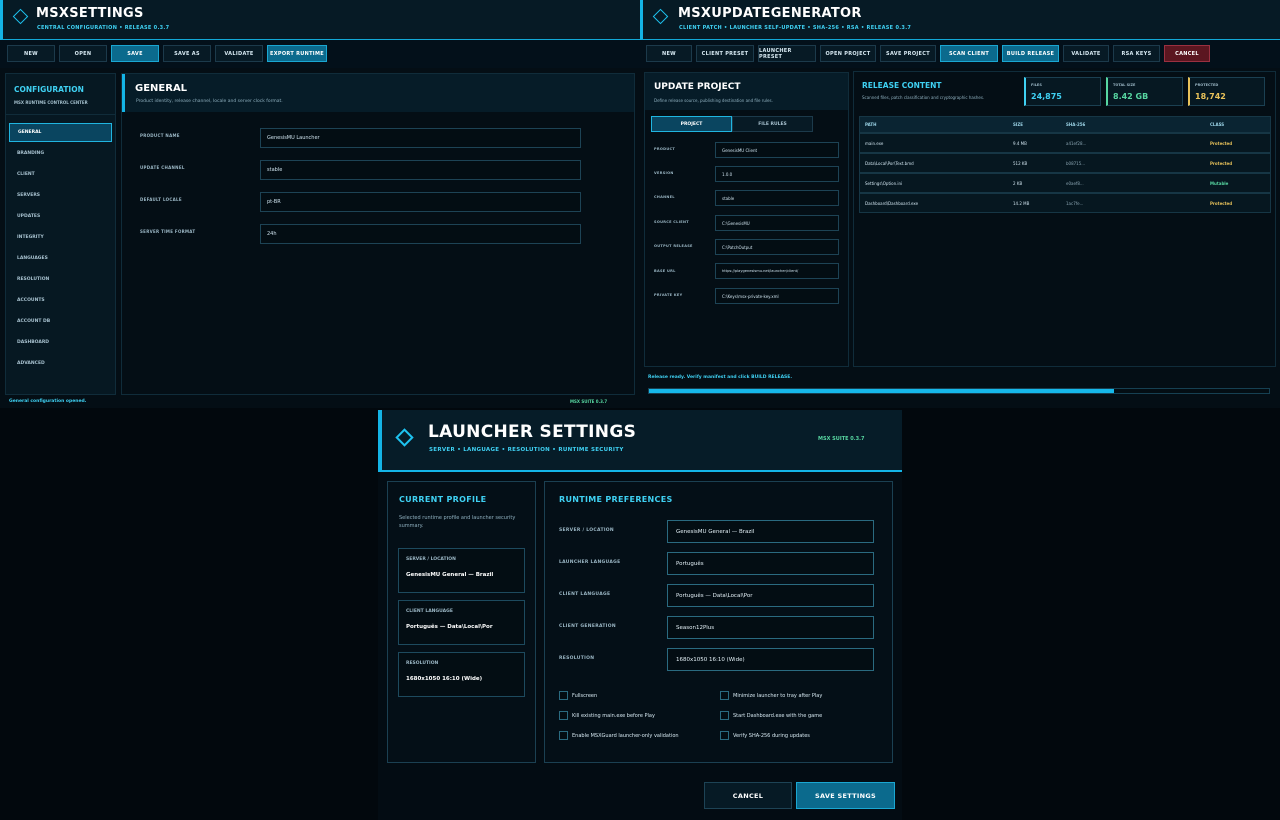  I want to click on cell-size: 2 KB, so click(1018, 183).